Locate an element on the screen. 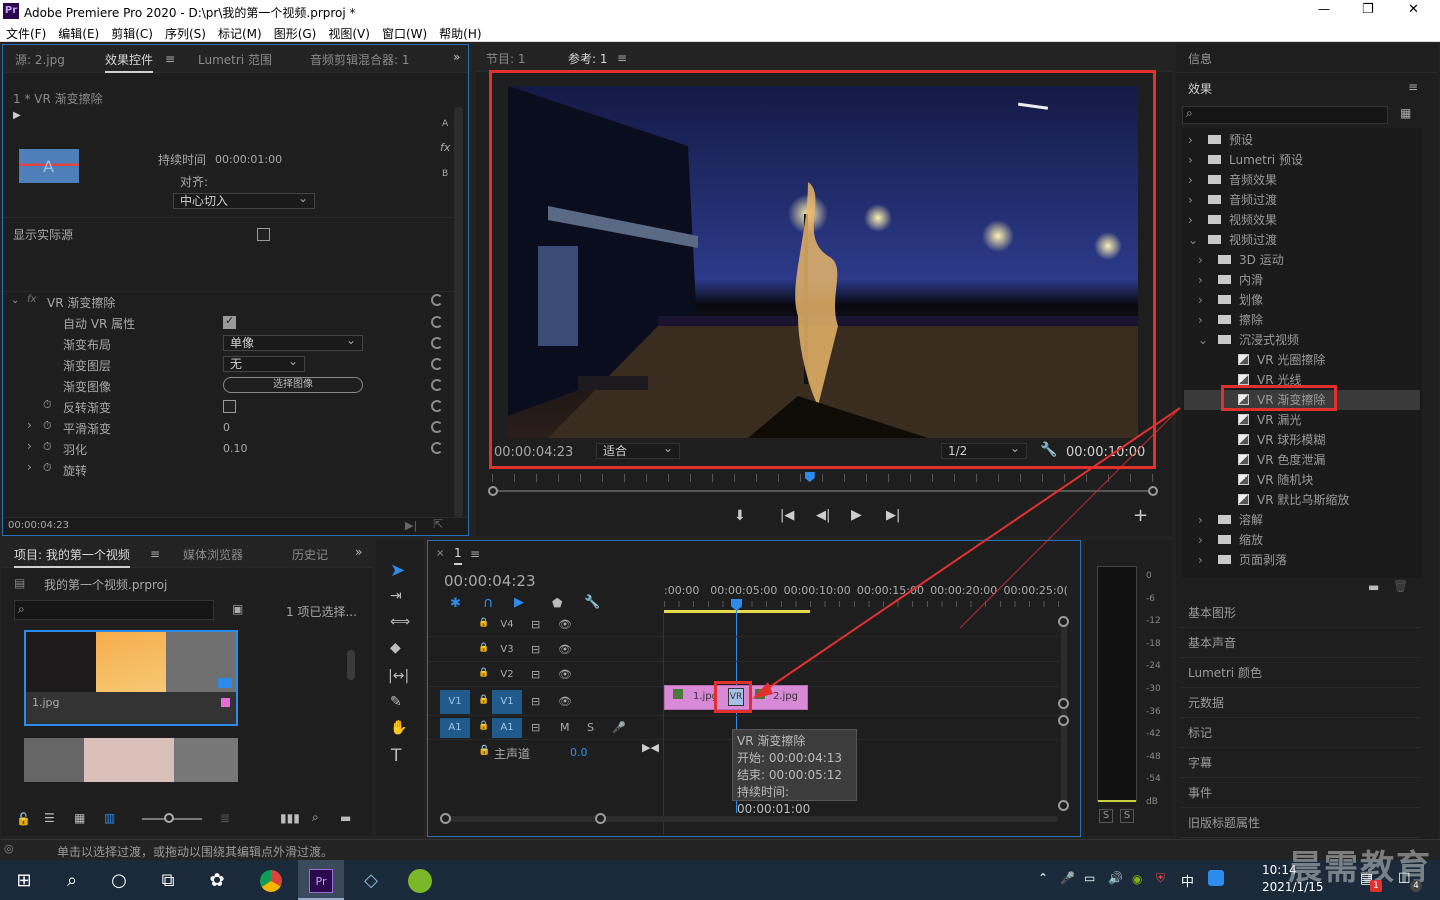 The height and width of the screenshot is (900, 1440). effect-item: VR 色度泄漏 is located at coordinates (1302, 460).